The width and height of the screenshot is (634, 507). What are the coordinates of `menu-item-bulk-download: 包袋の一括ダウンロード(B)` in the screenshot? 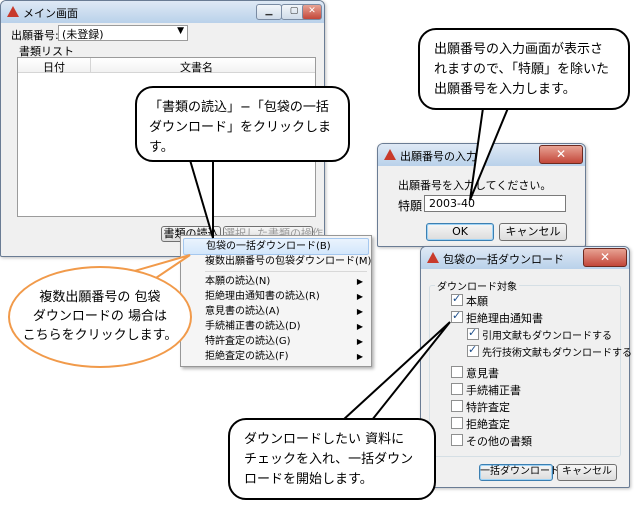 It's located at (276, 246).